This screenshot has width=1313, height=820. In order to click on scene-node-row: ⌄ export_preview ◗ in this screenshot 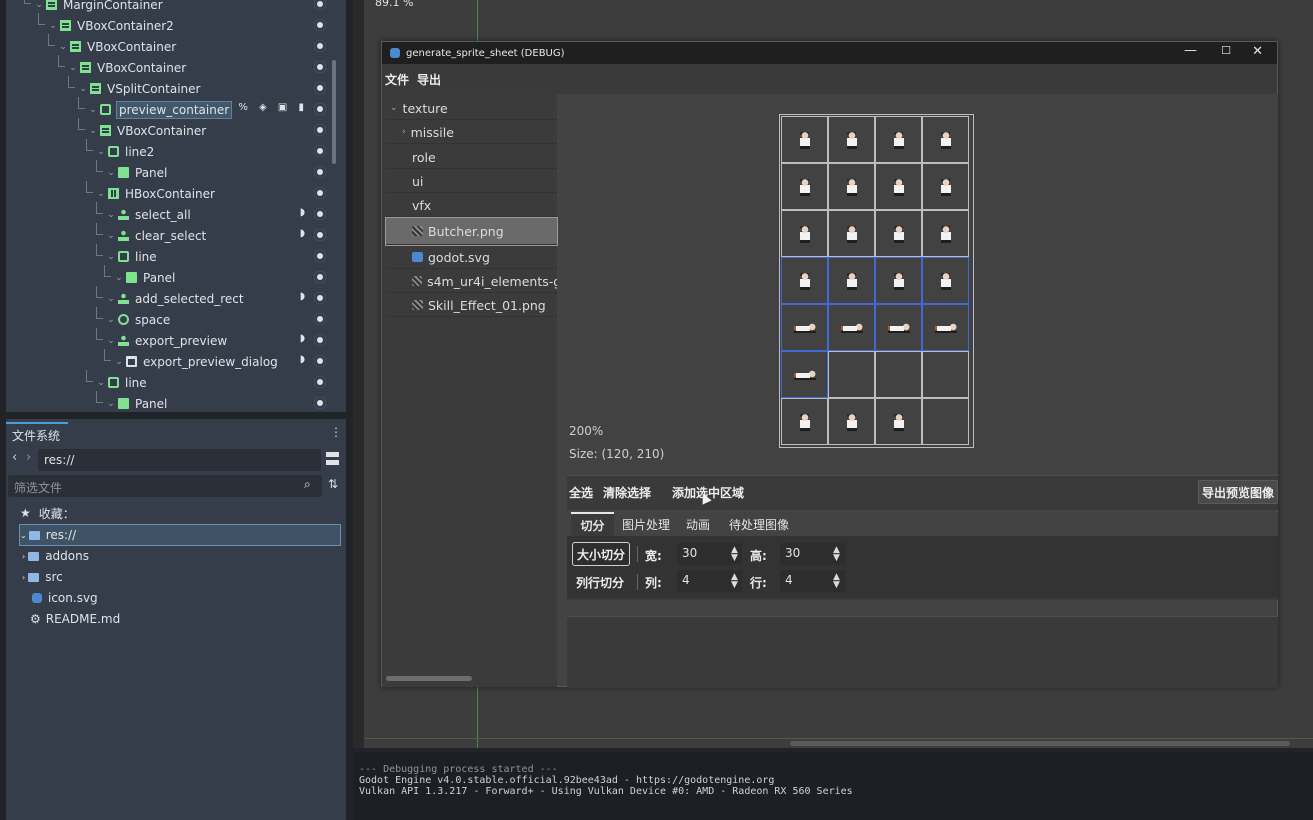, I will do `click(172, 339)`.